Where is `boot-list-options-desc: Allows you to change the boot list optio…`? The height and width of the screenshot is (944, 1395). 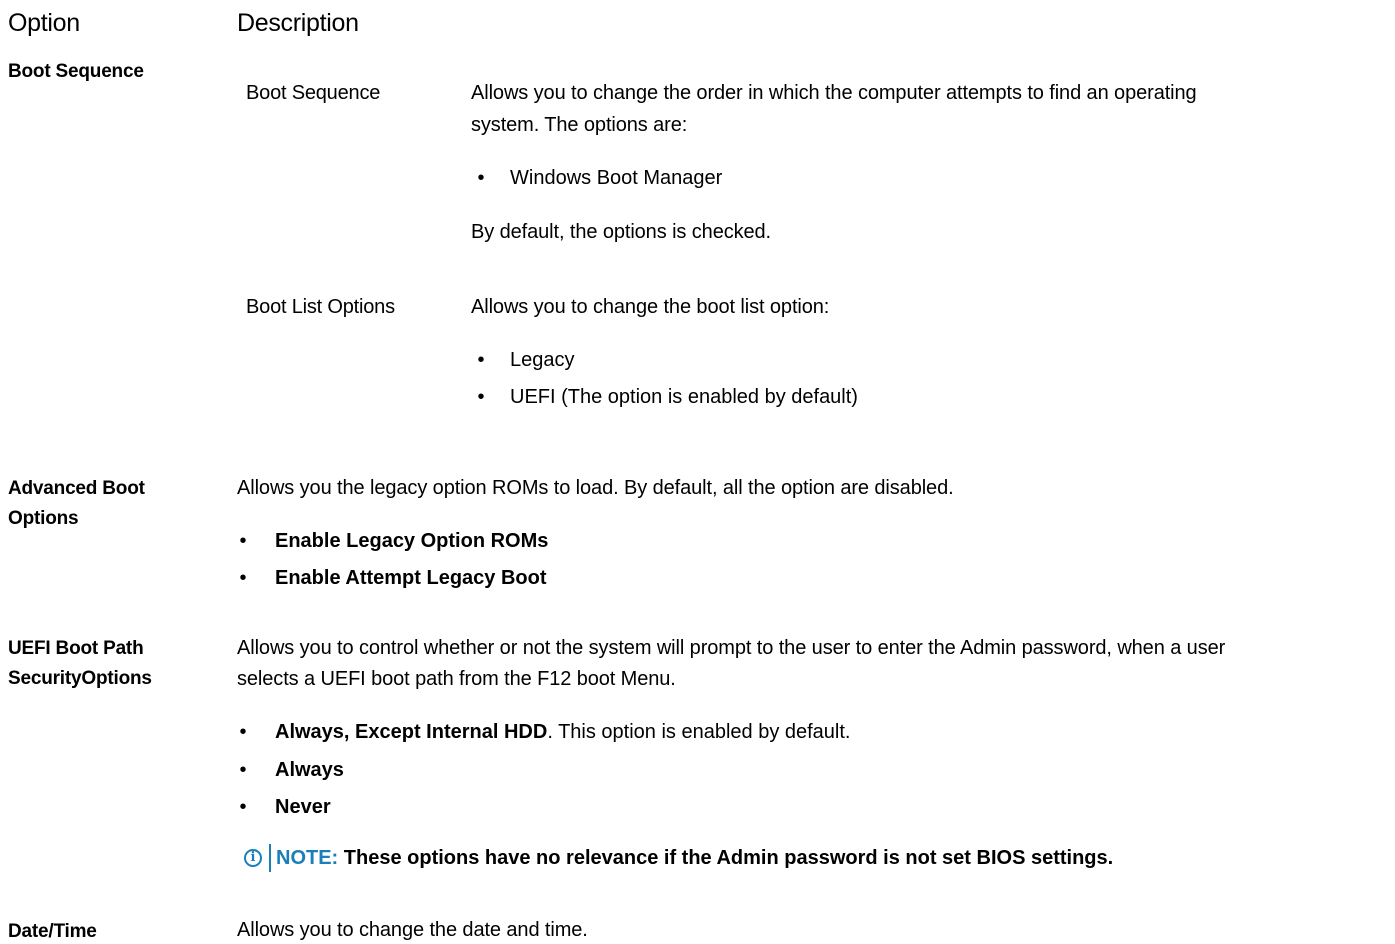
boot-list-options-desc: Allows you to change the boot list optio… is located at coordinates (650, 307).